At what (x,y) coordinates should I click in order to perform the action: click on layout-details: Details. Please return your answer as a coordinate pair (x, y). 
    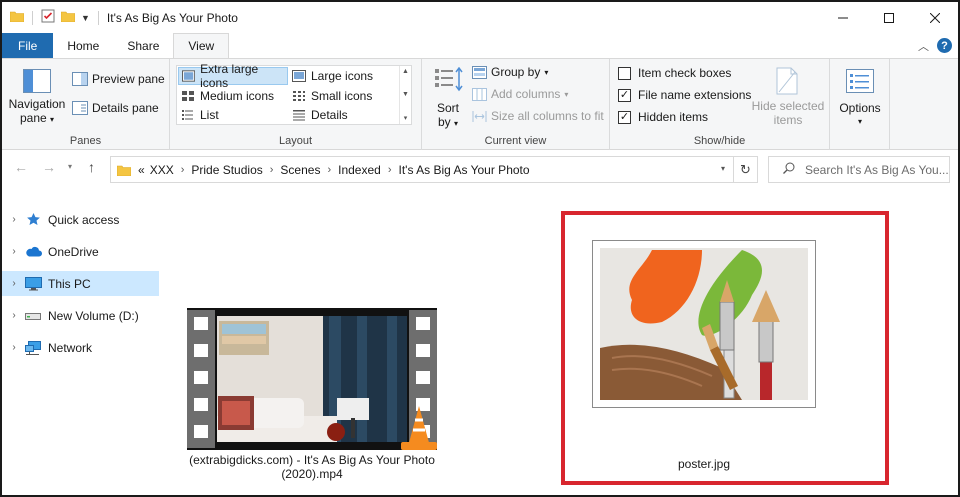
    Looking at the image, I should click on (320, 115).